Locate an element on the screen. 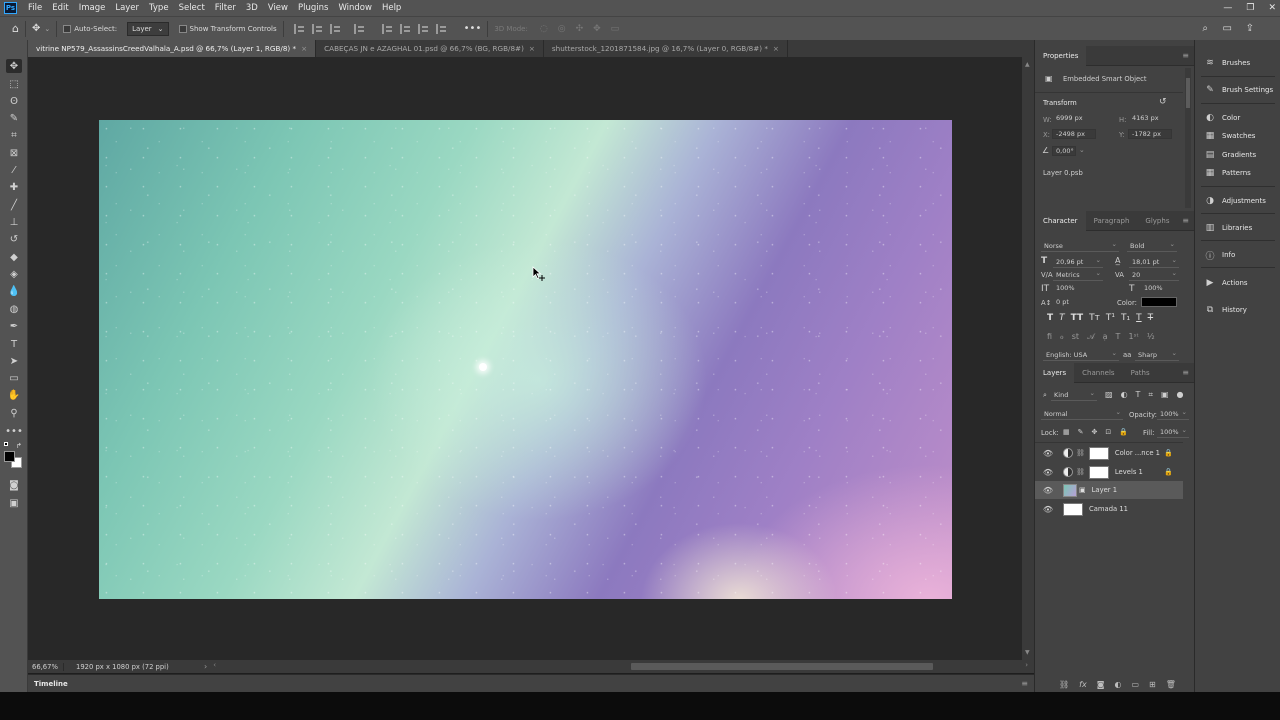 Image resolution: width=1280 pixels, height=720 pixels. restore-icon: ❐ is located at coordinates (1250, 8).